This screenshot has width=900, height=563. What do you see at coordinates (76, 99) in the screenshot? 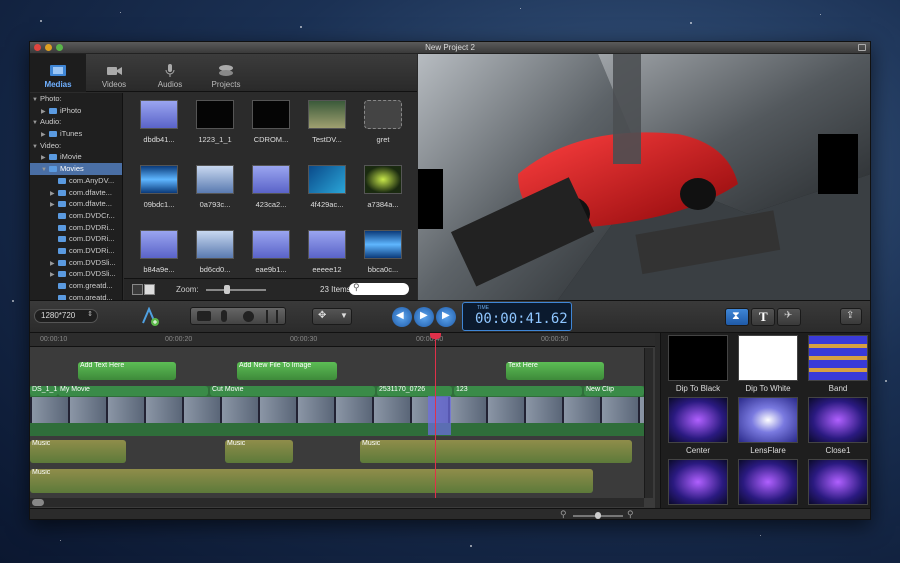
I see `tree-item: ▼ Photo:` at bounding box center [76, 99].